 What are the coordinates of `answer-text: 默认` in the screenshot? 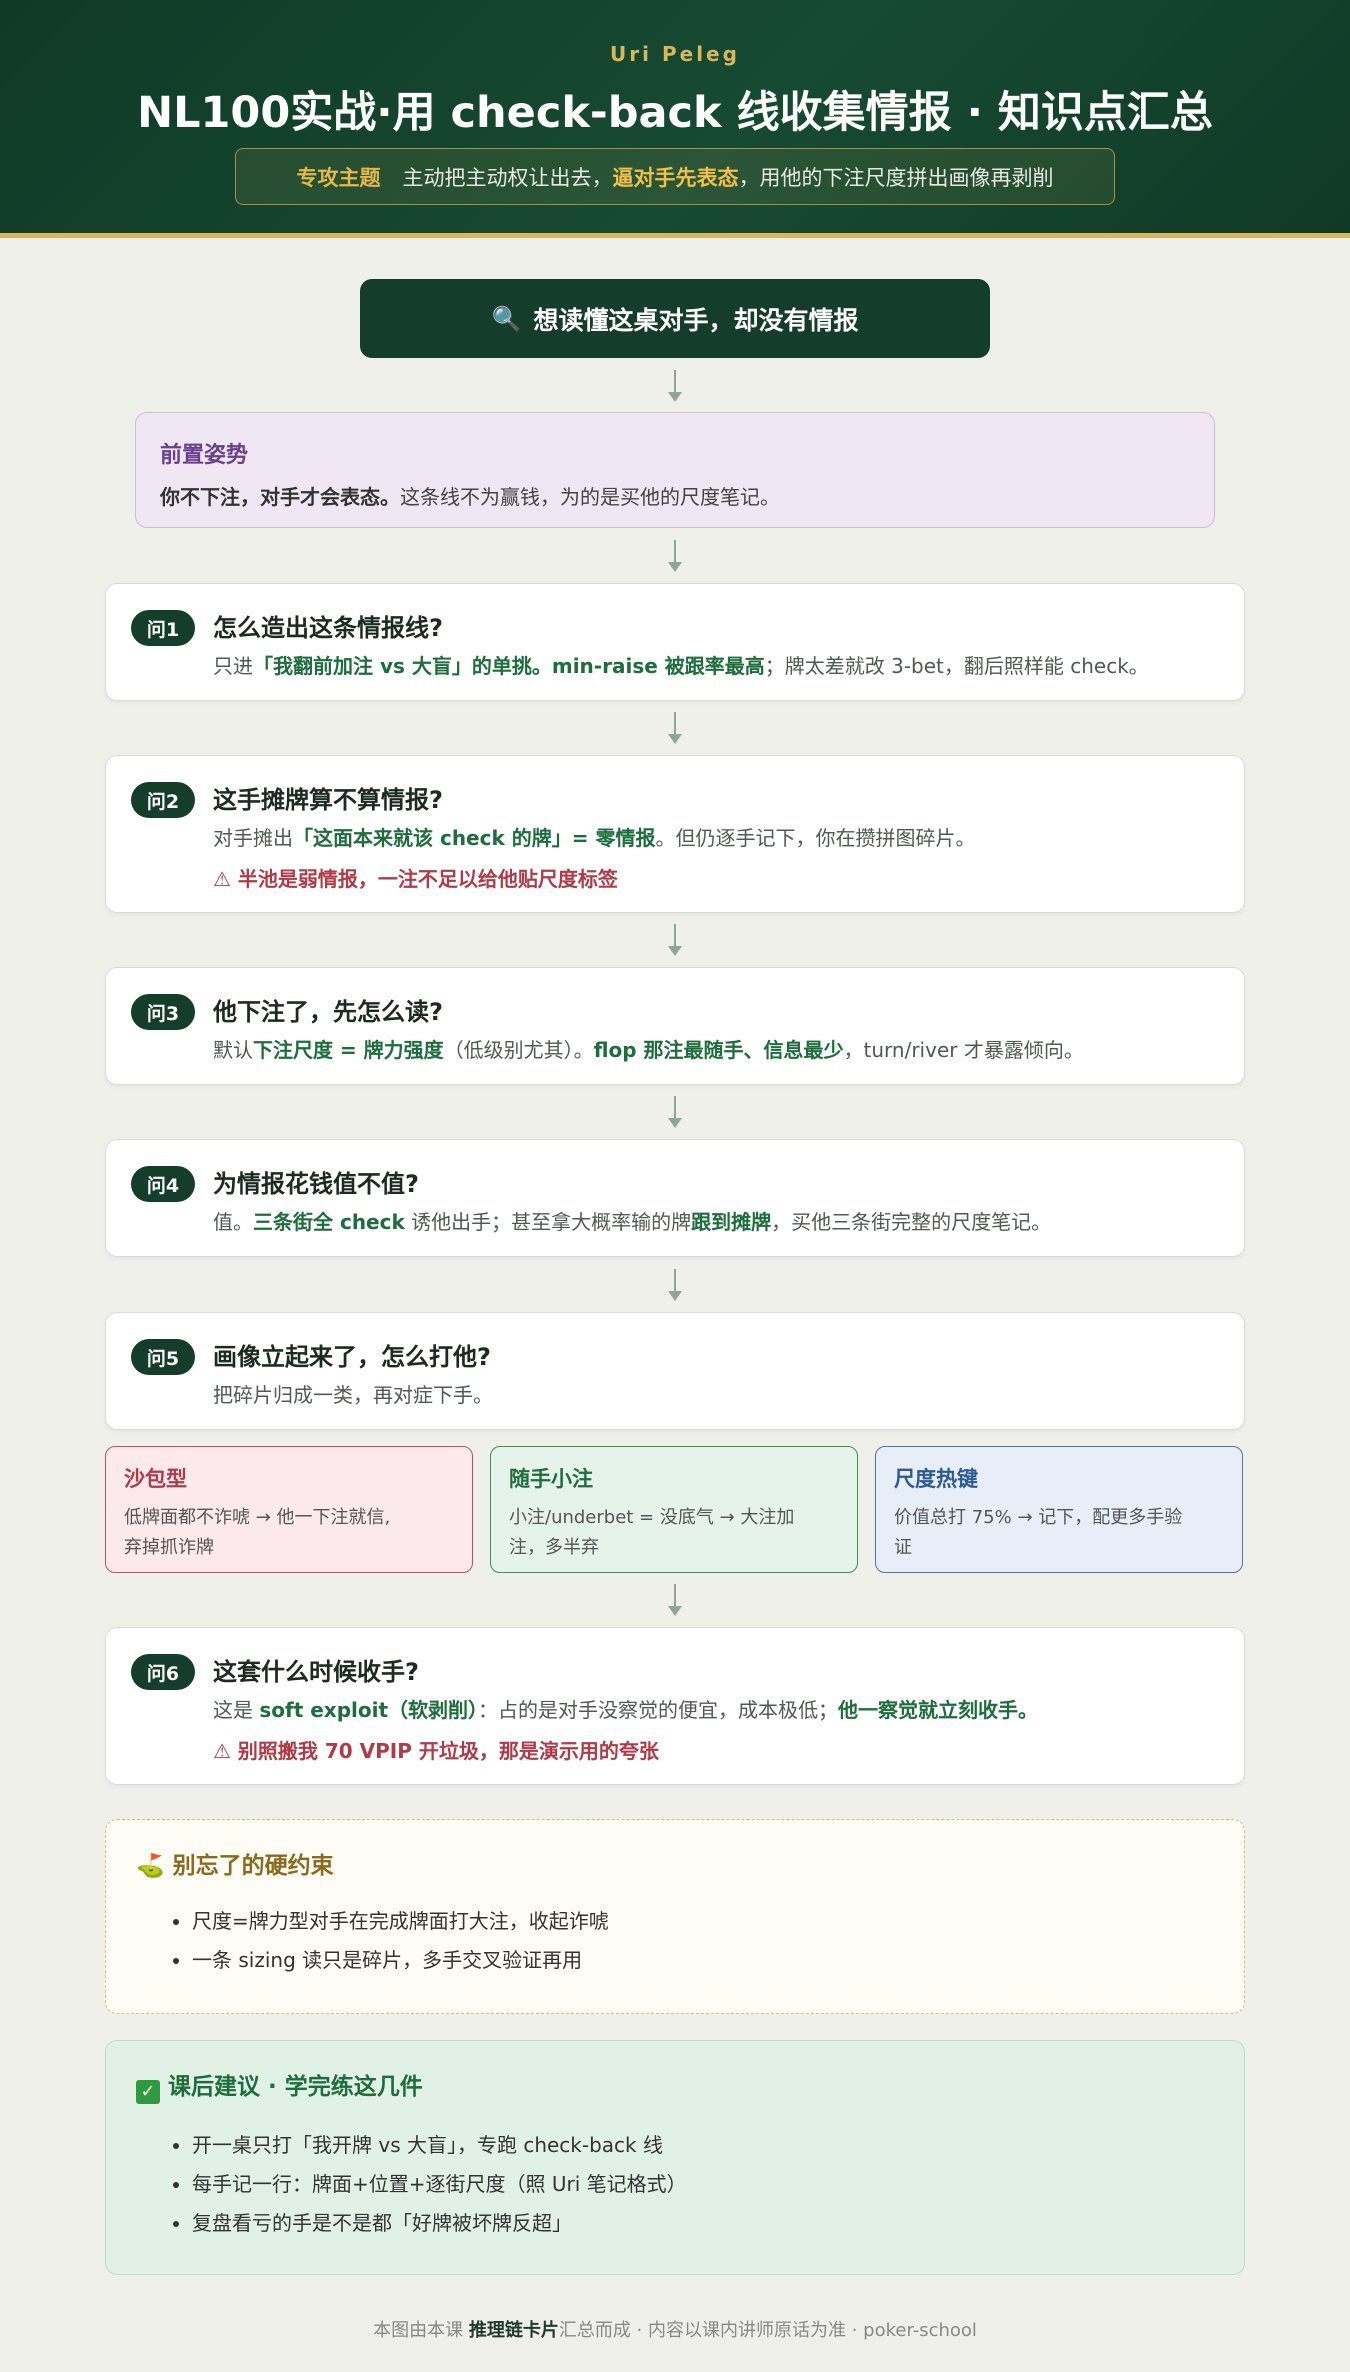 It's located at (233, 1050).